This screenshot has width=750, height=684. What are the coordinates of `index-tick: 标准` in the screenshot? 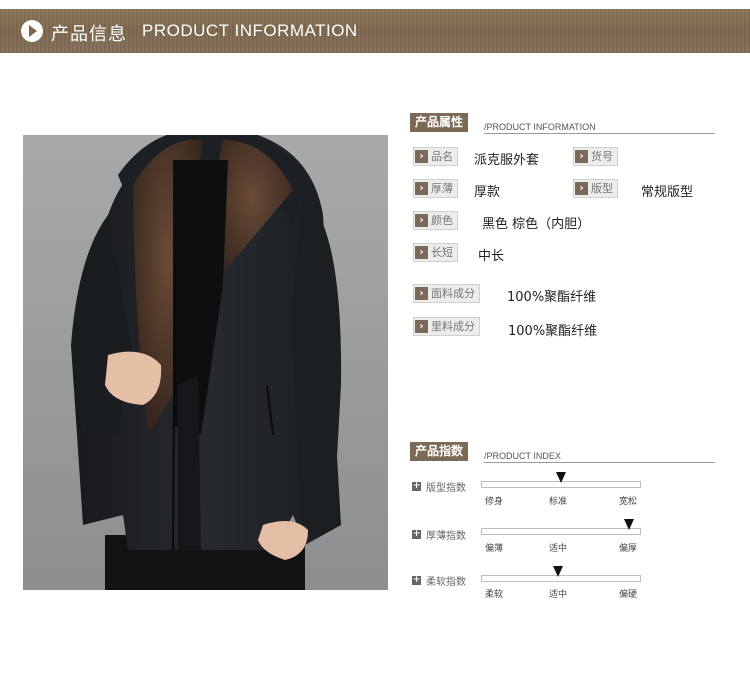 It's located at (558, 502).